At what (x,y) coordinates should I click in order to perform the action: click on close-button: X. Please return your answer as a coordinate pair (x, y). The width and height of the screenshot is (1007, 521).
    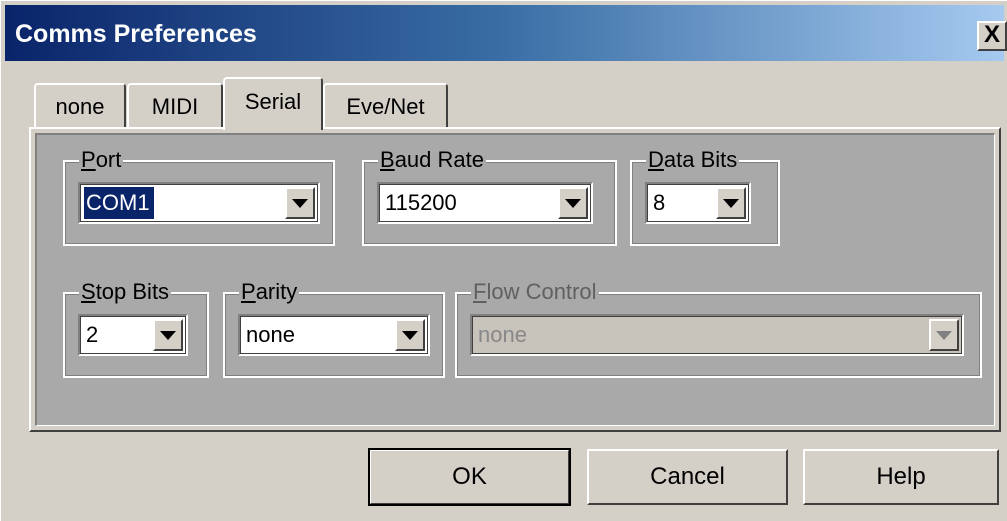
    Looking at the image, I should click on (992, 36).